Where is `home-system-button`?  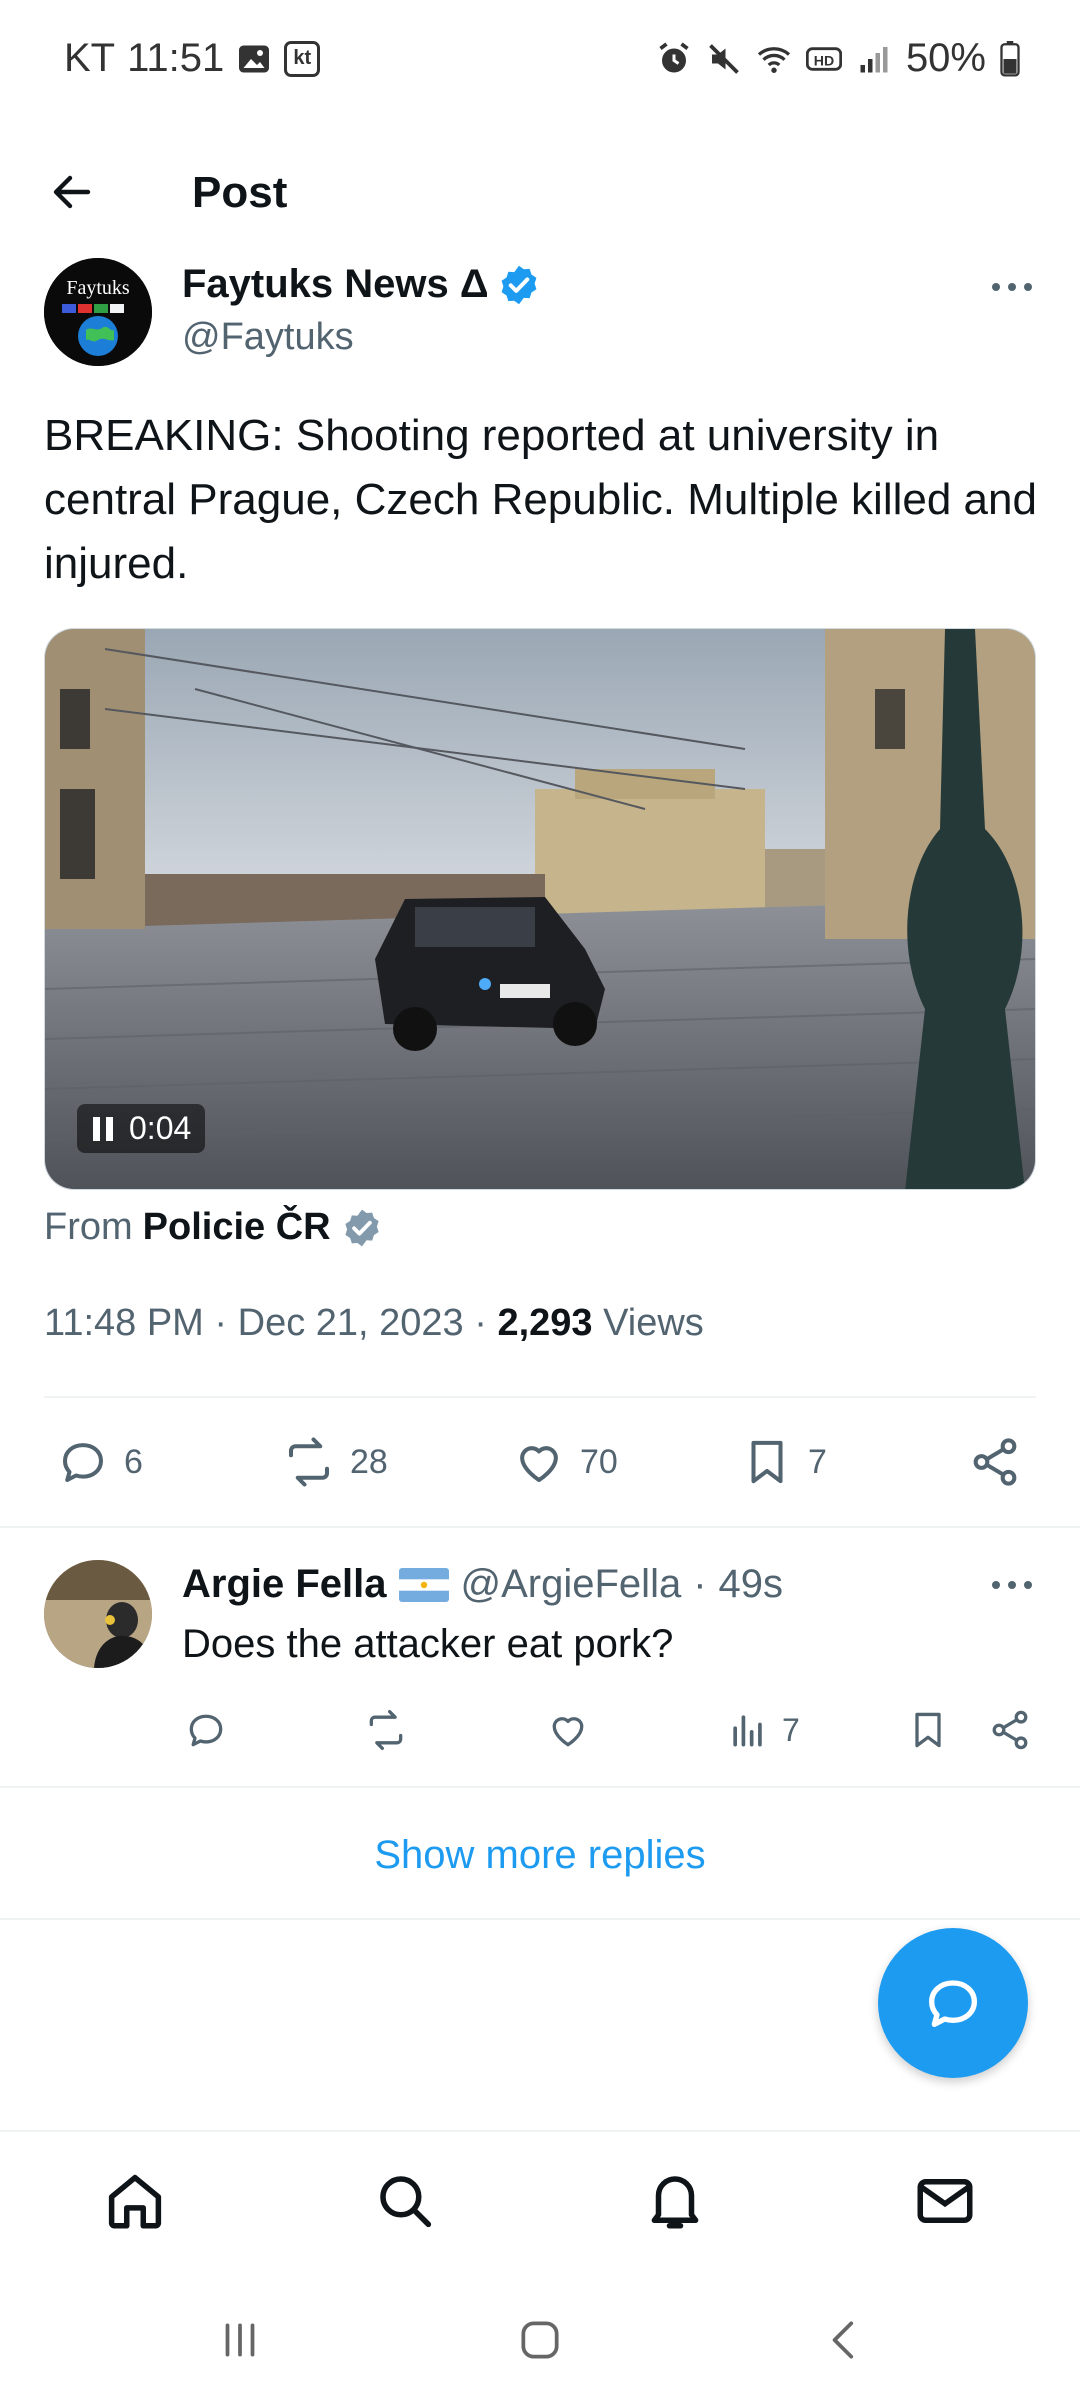
home-system-button is located at coordinates (540, 2340).